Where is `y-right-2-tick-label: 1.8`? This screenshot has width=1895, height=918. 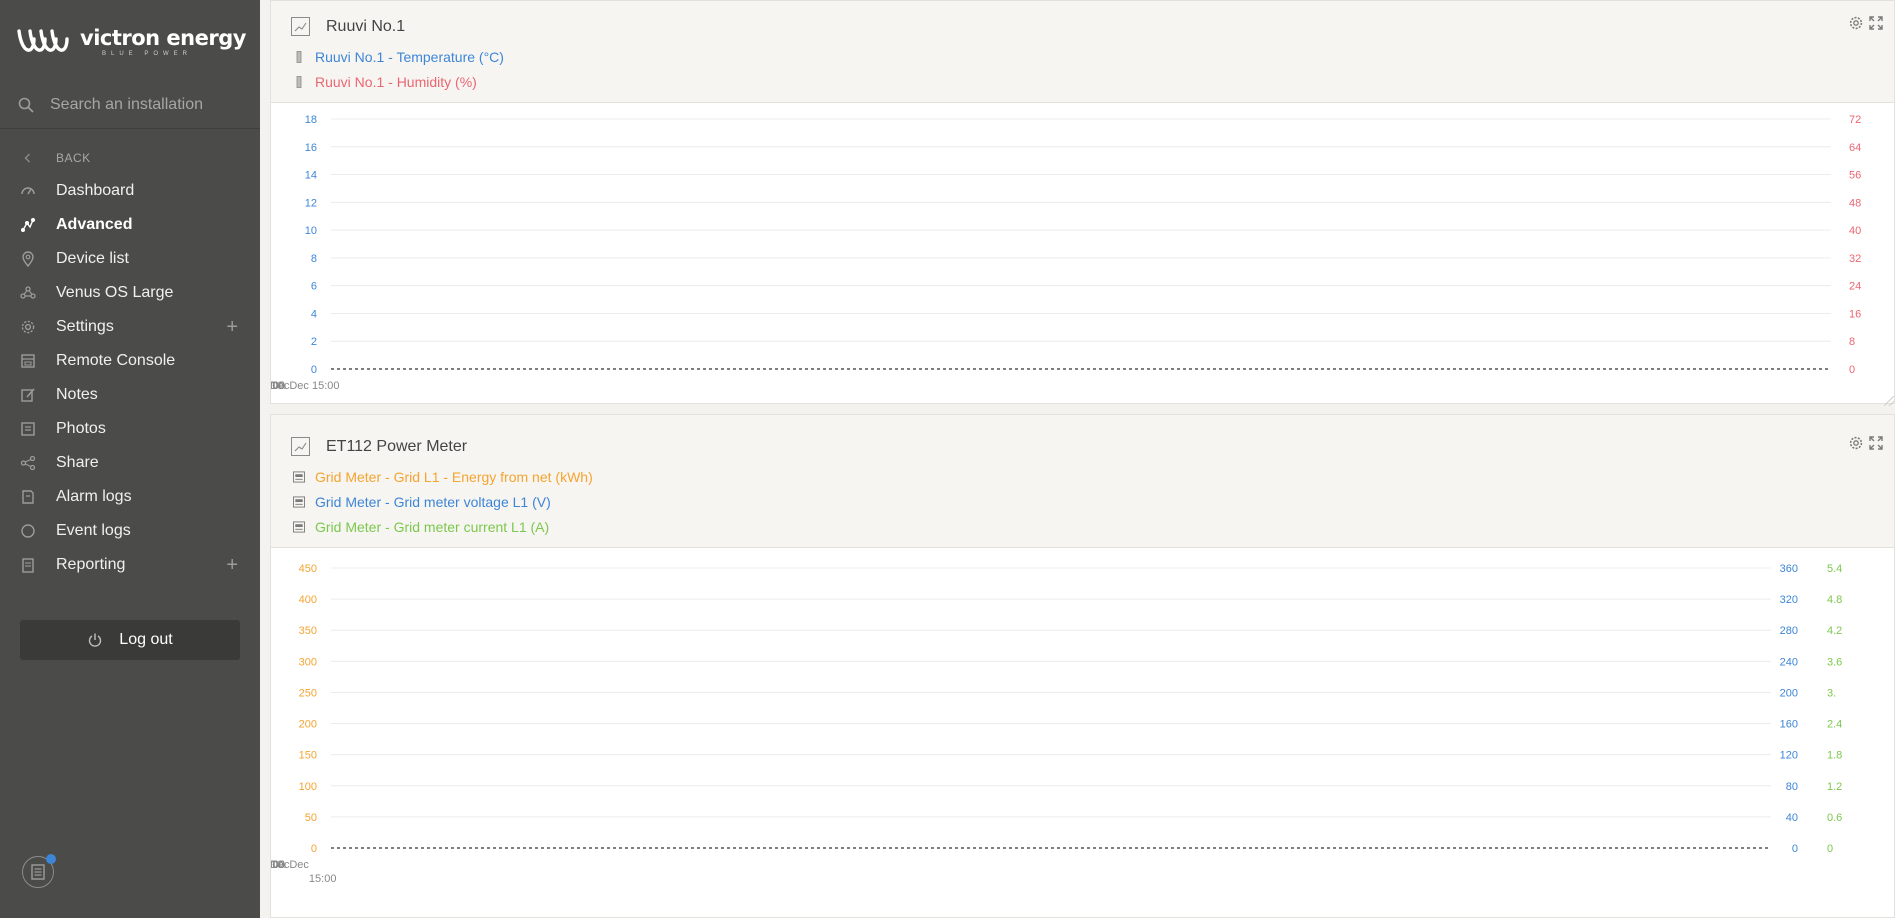 y-right-2-tick-label: 1.8 is located at coordinates (1834, 756).